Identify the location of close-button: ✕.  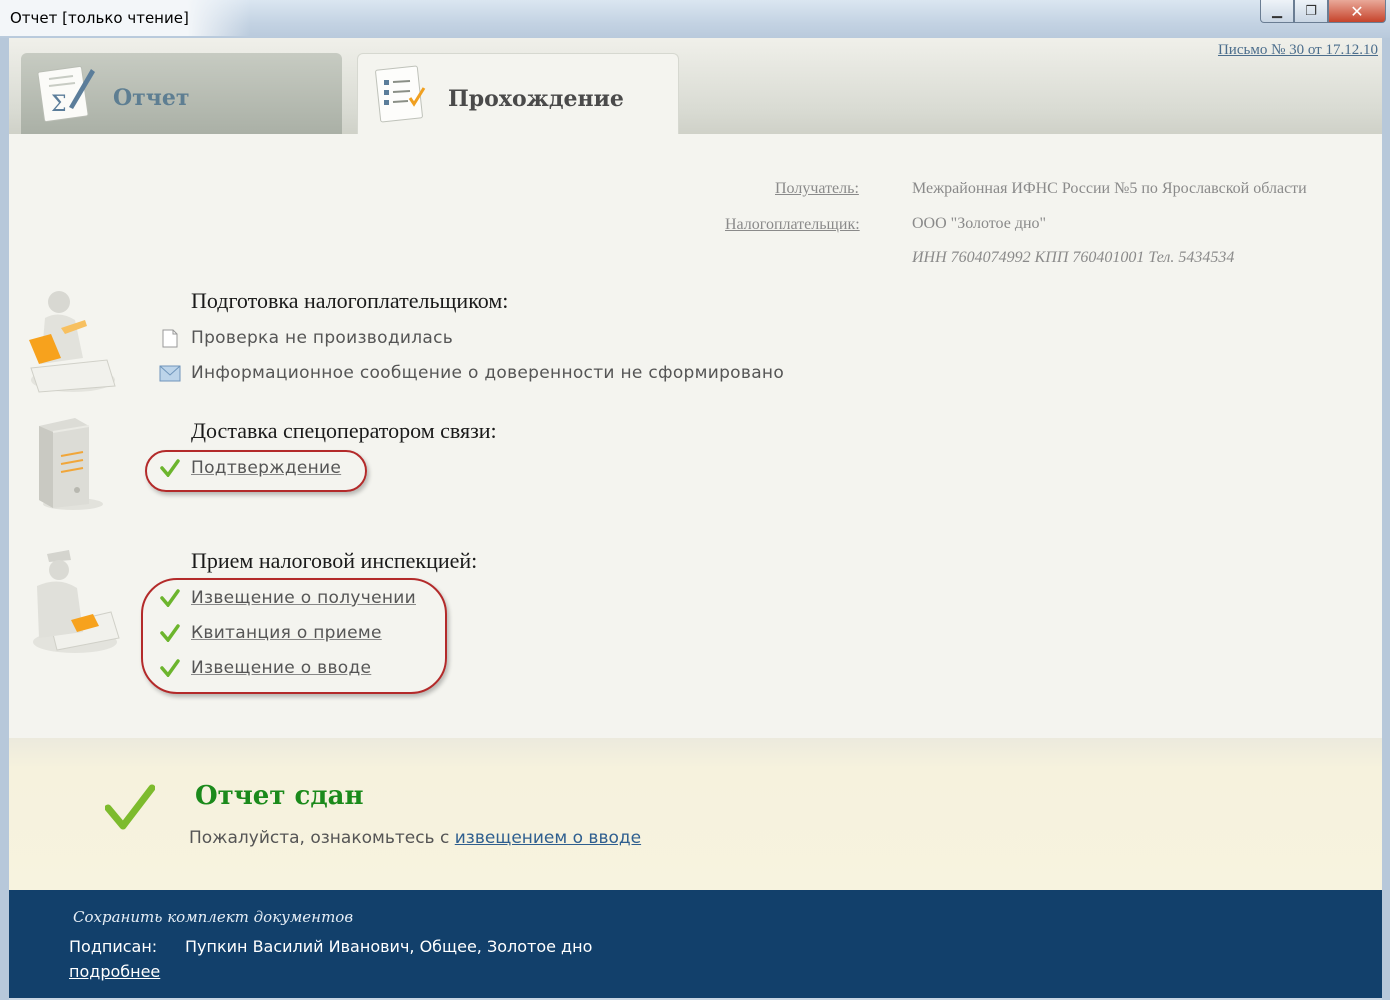
(1357, 11).